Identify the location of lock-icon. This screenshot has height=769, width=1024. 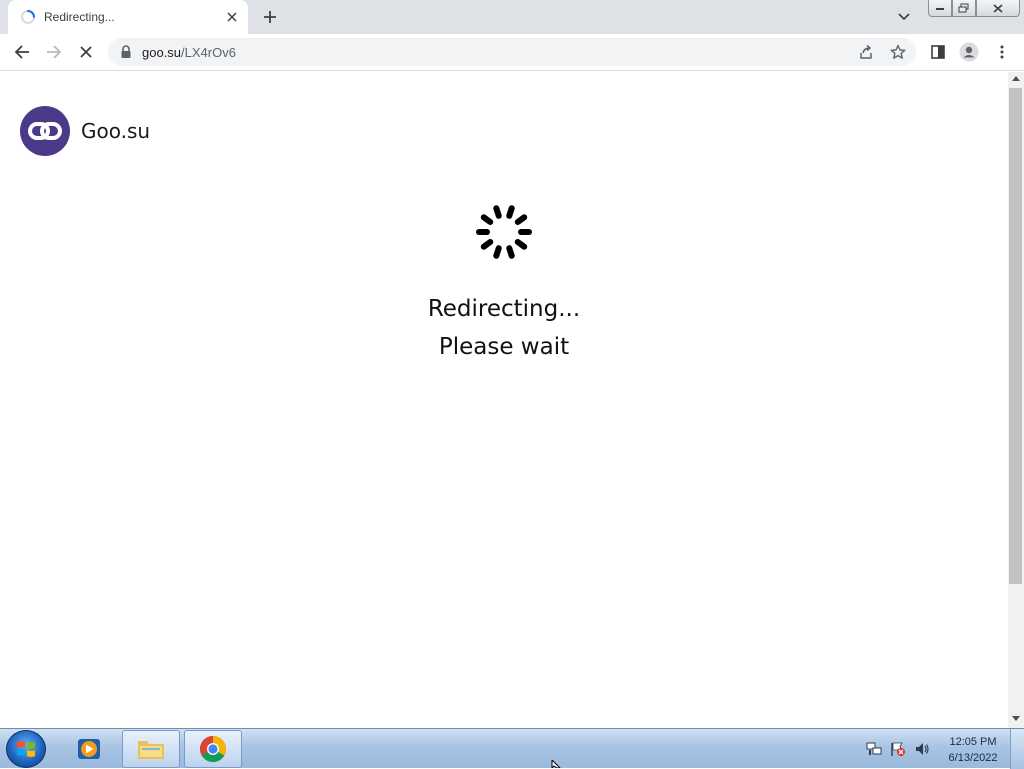
(126, 52).